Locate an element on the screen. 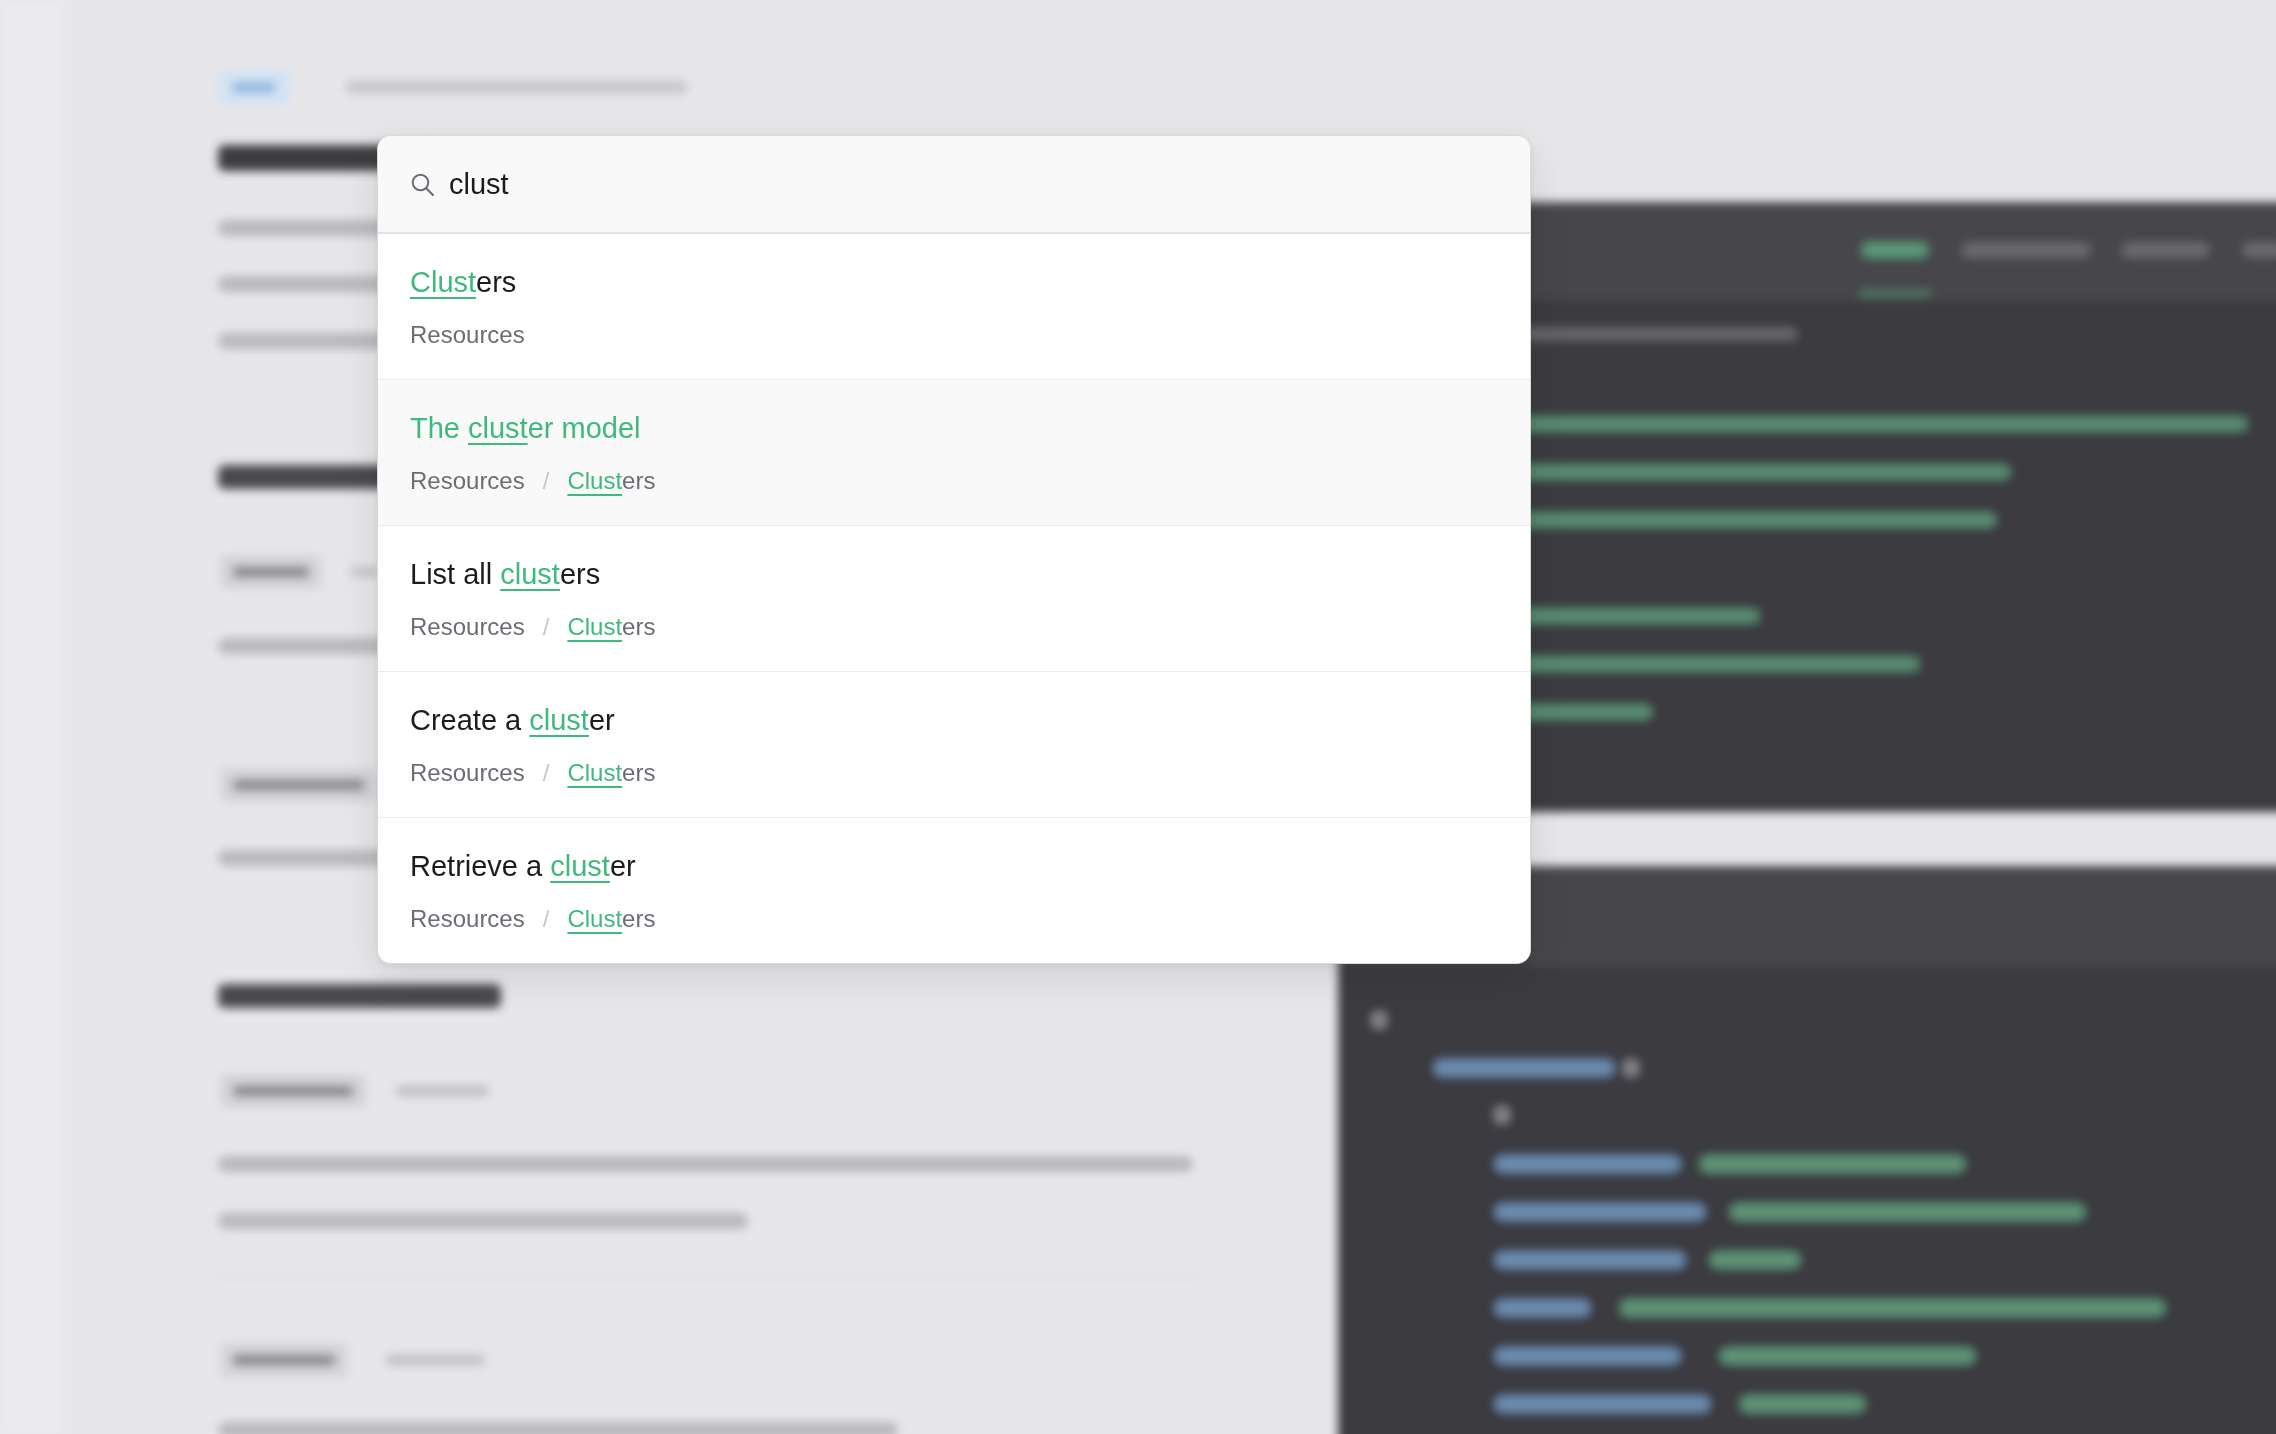 This screenshot has width=2276, height=1434. result-title: Clusters is located at coordinates (463, 282).